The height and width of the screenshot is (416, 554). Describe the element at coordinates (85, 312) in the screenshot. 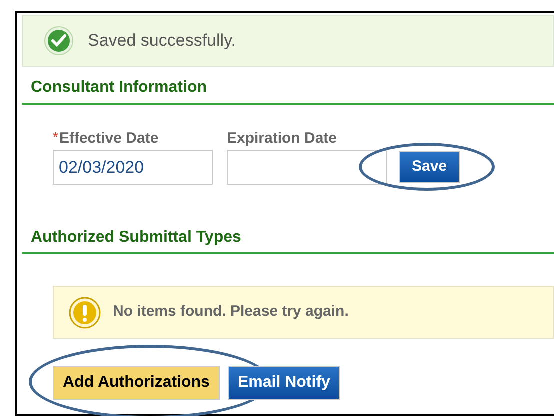

I see `exclamation-icon` at that location.